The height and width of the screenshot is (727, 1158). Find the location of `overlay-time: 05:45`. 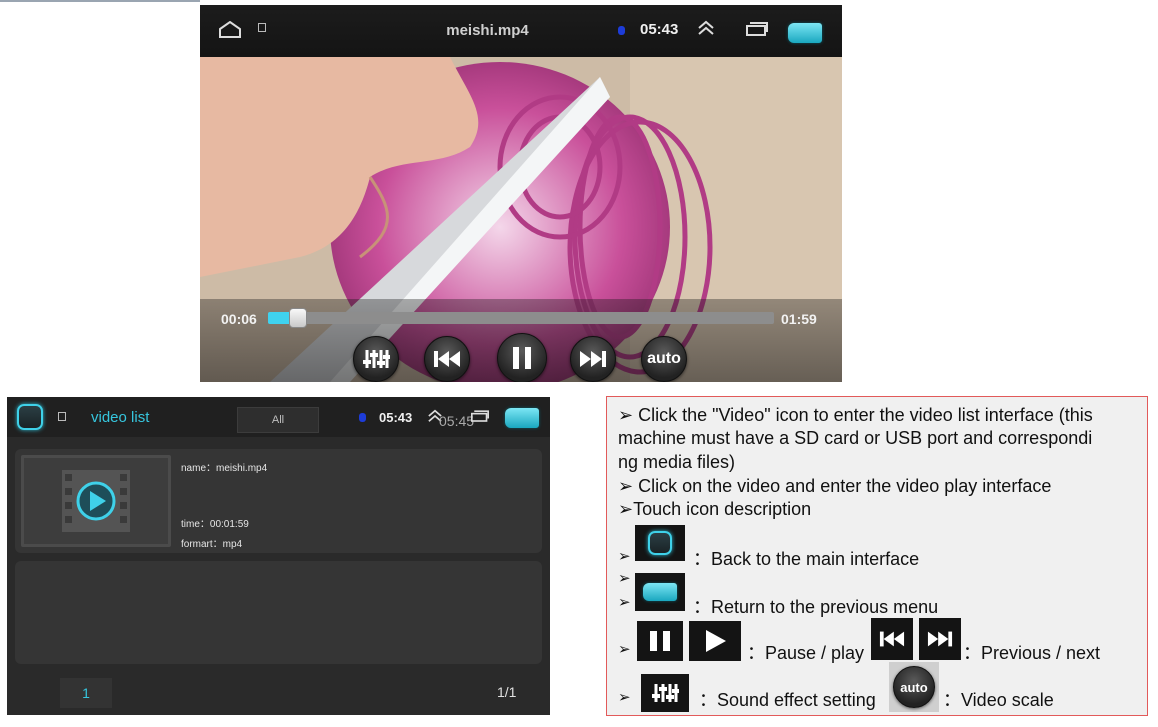

overlay-time: 05:45 is located at coordinates (457, 421).